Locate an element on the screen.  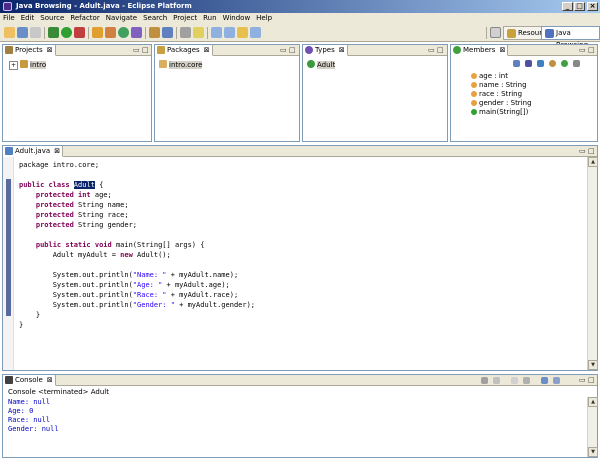
minimize-button: _ is located at coordinates (567, 6).